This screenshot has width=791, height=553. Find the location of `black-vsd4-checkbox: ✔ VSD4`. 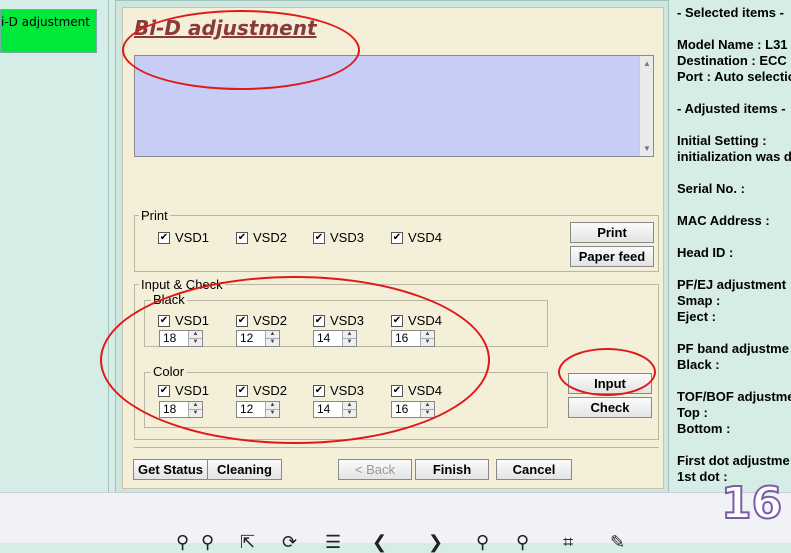

black-vsd4-checkbox: ✔ VSD4 is located at coordinates (416, 320).